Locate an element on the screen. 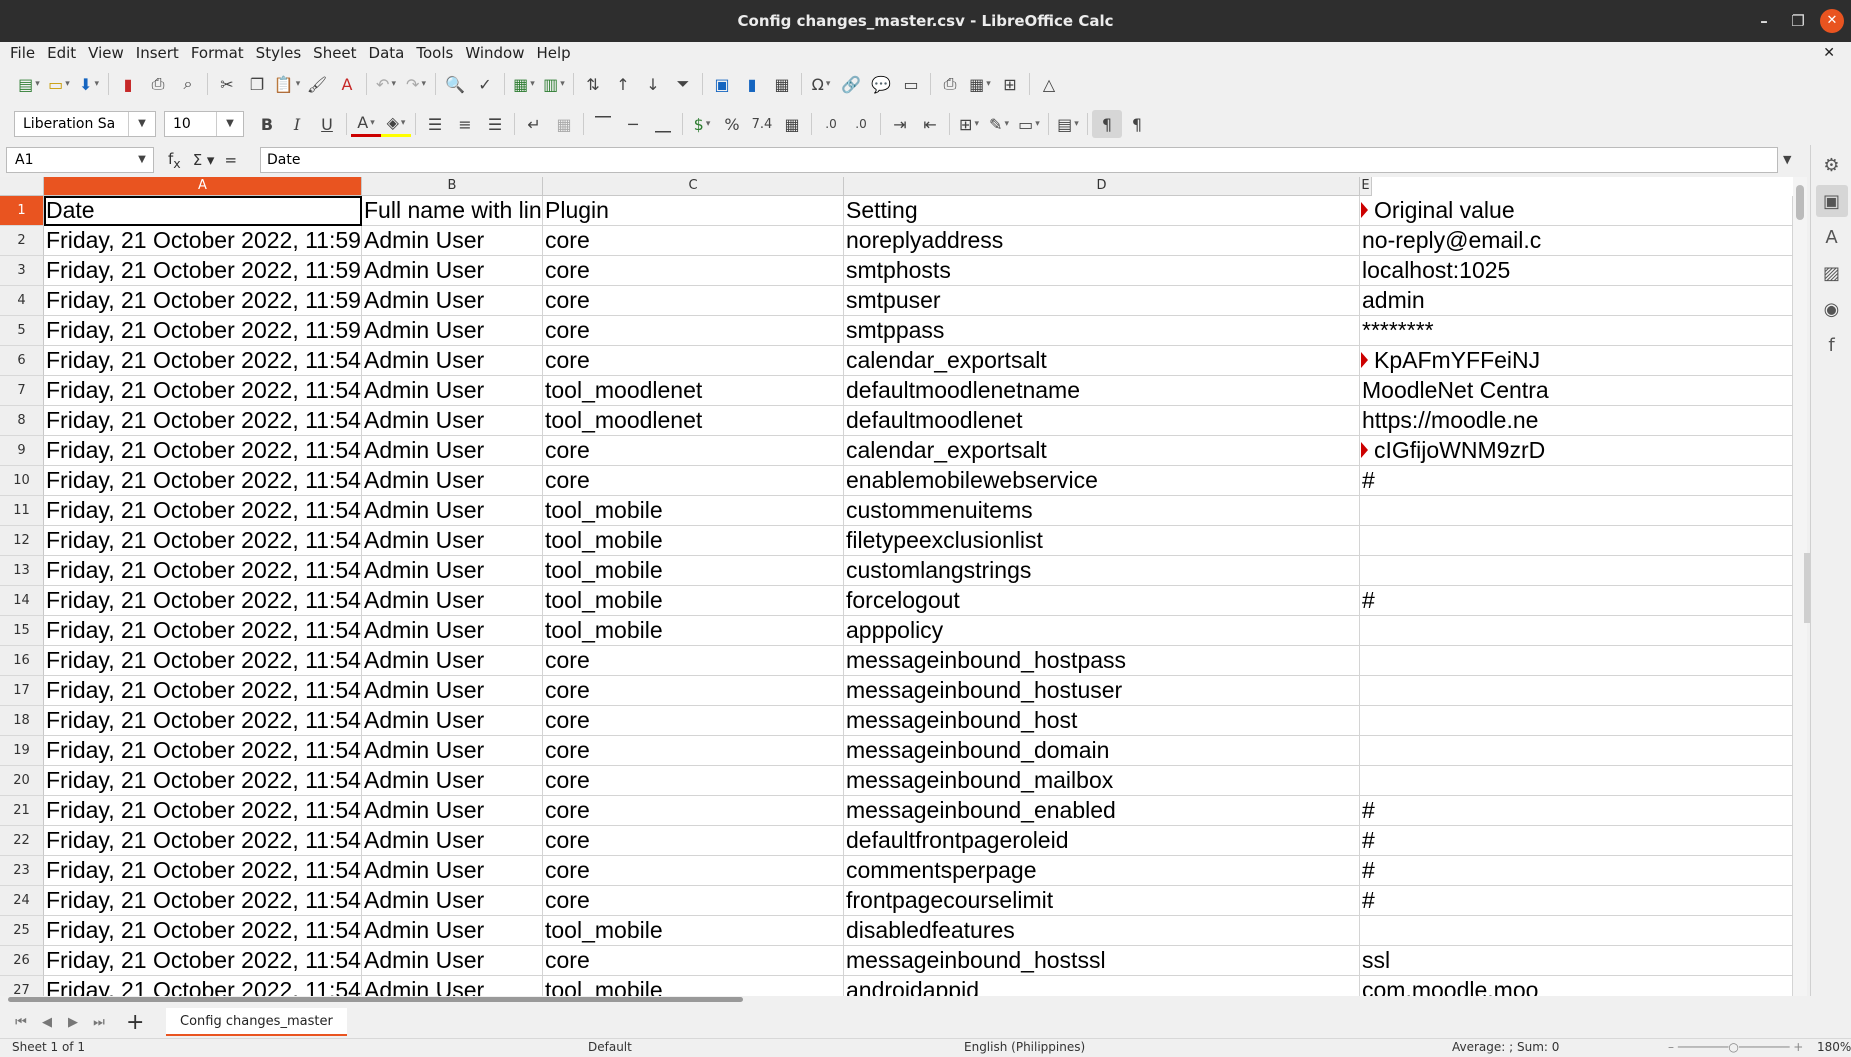 The height and width of the screenshot is (1057, 1851). cell-a7: Friday, 21 October 2022, 11:54 AM is located at coordinates (203, 391).